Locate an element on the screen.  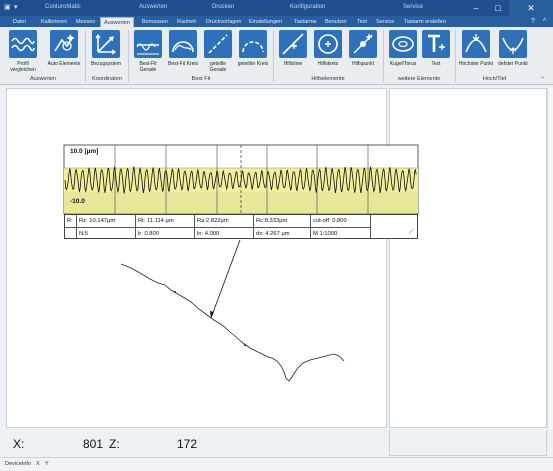
close-button: ✕ is located at coordinates (531, 8).